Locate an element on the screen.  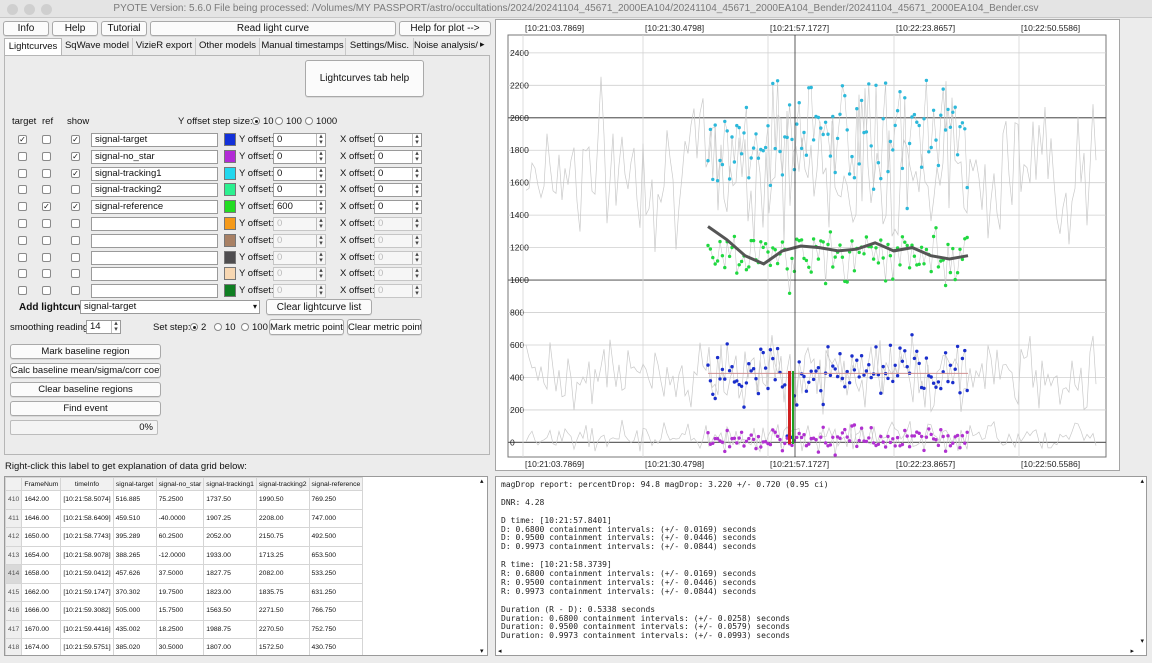
grid-cell: 1827.75 is located at coordinates (230, 574).